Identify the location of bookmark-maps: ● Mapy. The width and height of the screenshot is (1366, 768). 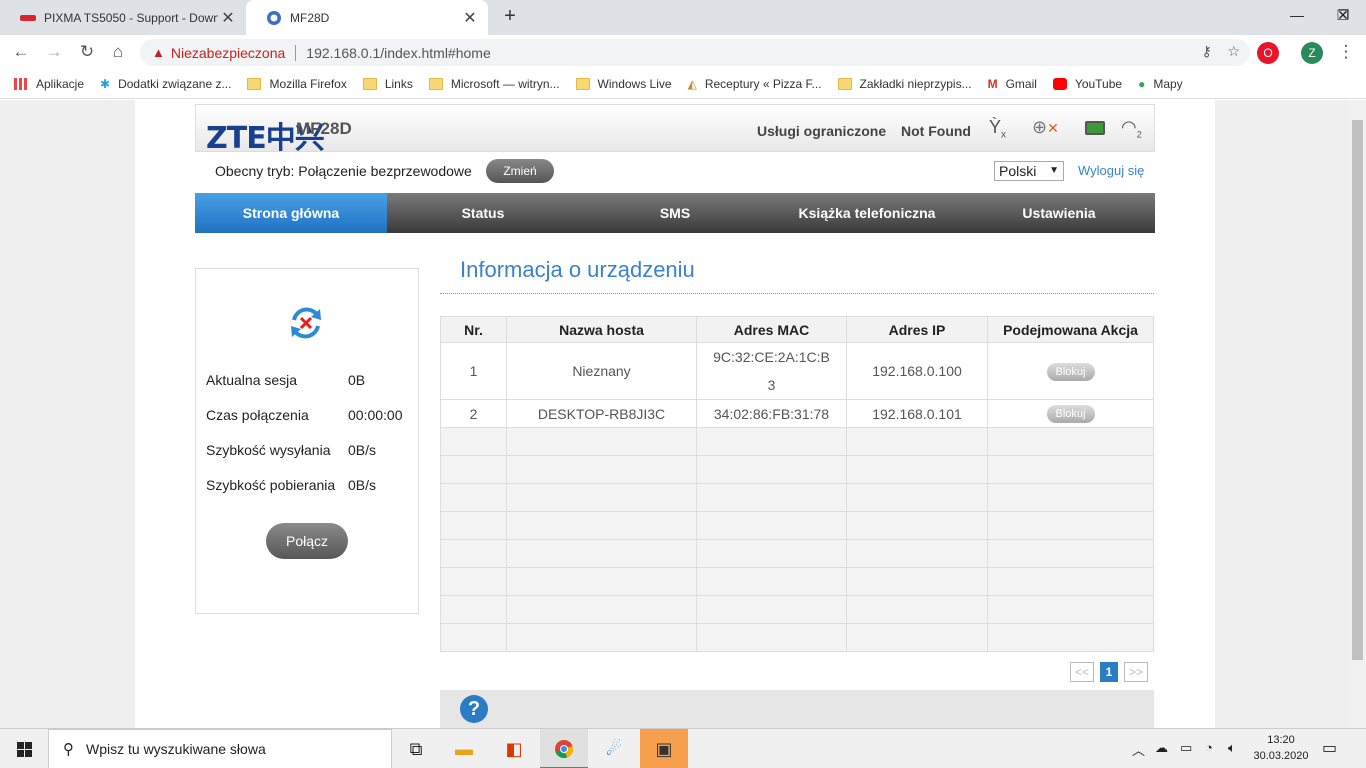
(1160, 84).